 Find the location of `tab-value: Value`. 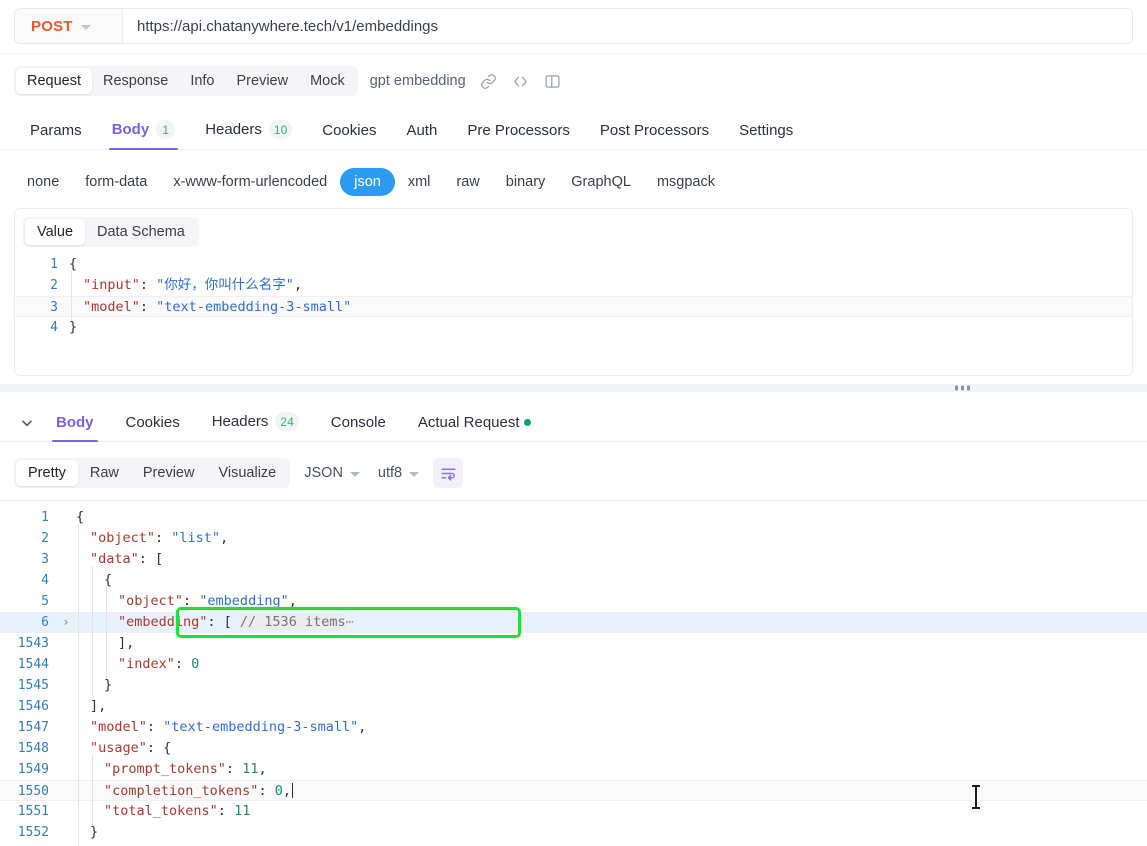

tab-value: Value is located at coordinates (55, 232).